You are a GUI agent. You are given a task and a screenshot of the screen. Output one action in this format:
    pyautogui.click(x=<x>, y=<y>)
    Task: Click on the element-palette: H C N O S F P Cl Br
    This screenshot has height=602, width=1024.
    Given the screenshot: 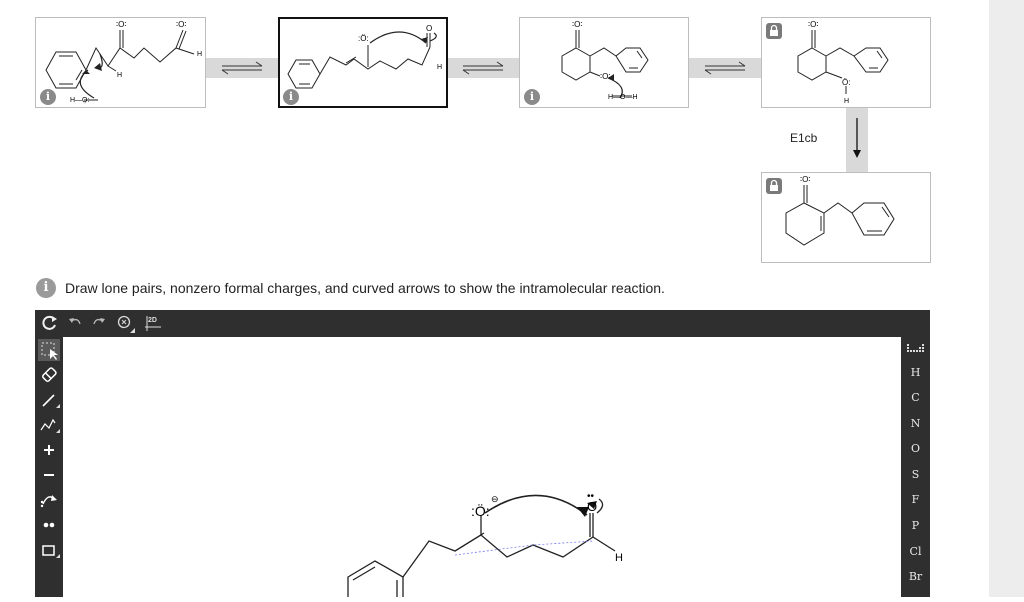 What is the action you would take?
    pyautogui.click(x=915, y=467)
    